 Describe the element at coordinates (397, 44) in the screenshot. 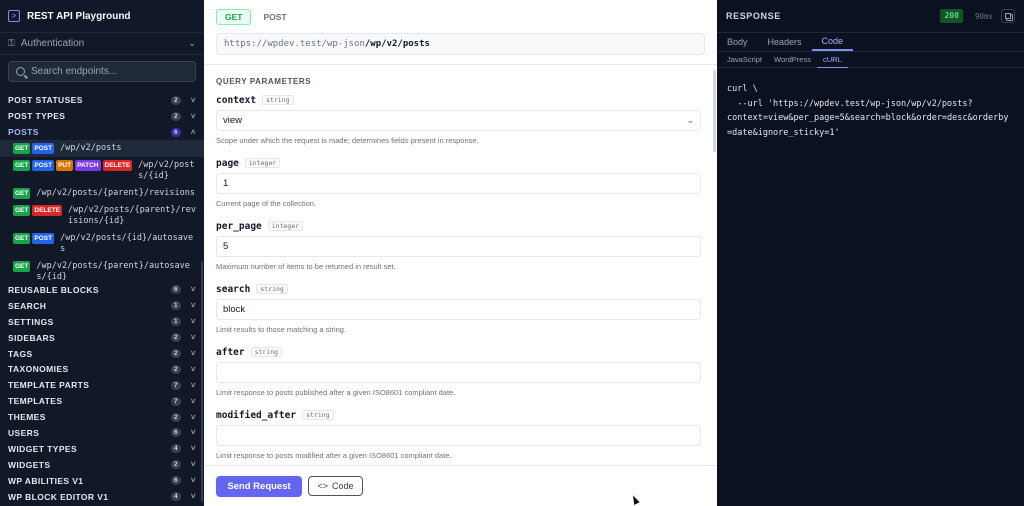

I see `url-route: /wp/v2/posts` at that location.